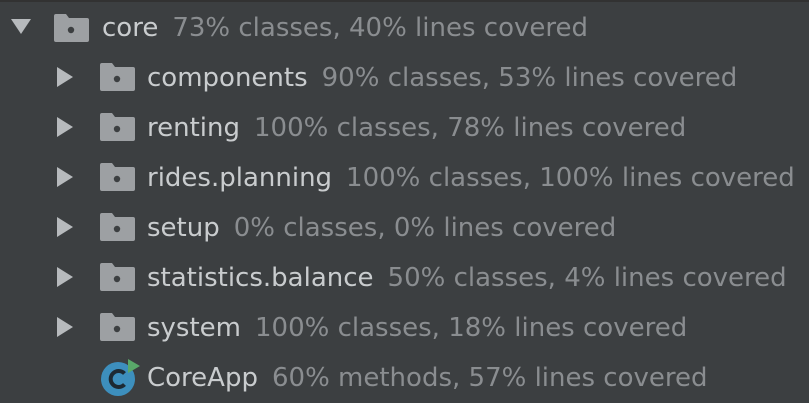  What do you see at coordinates (194, 328) in the screenshot?
I see `node-name: system` at bounding box center [194, 328].